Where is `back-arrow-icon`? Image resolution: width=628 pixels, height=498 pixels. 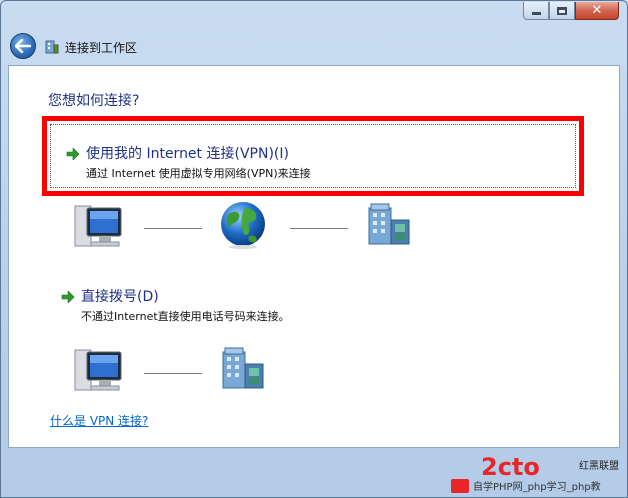
back-arrow-icon is located at coordinates (23, 46).